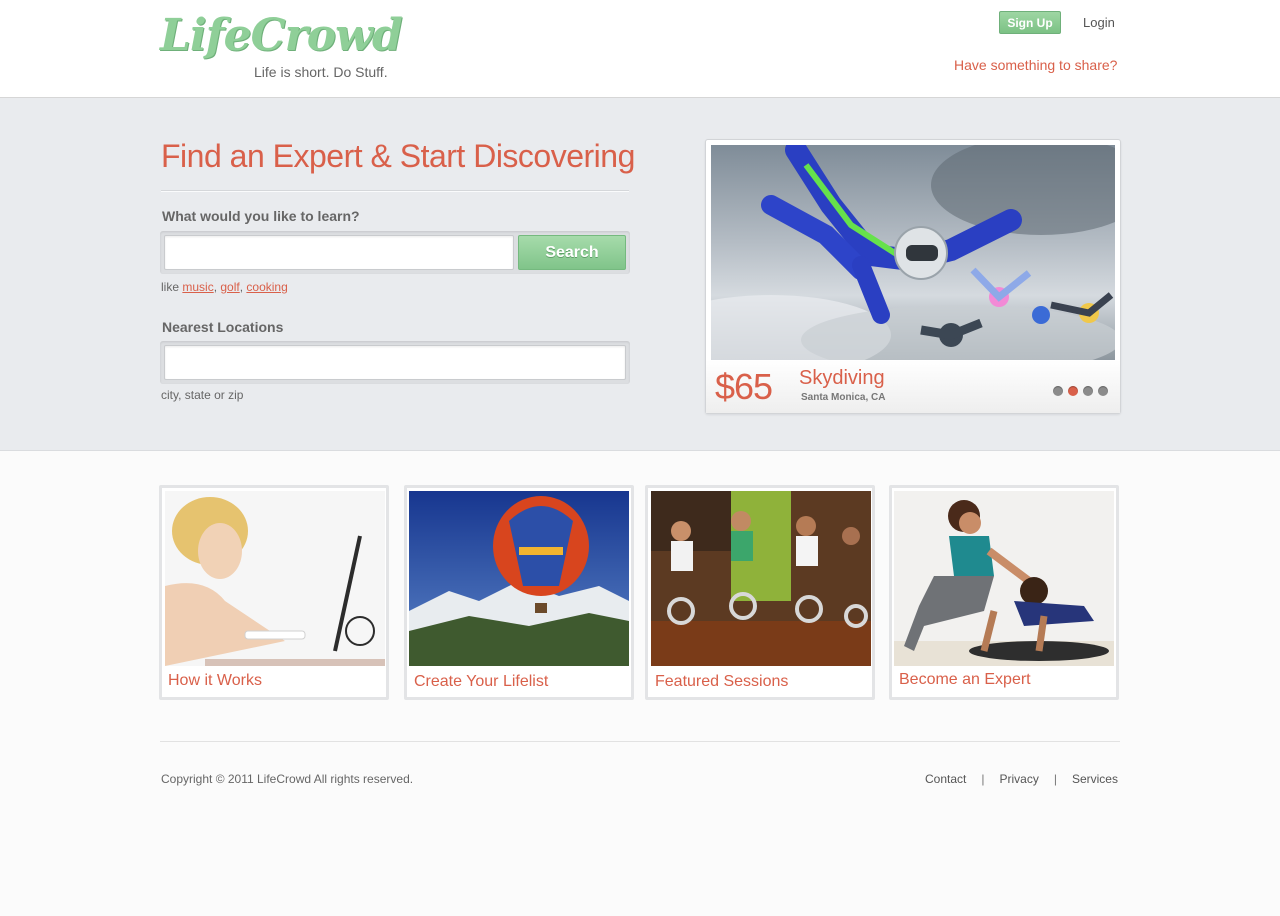 This screenshot has height=916, width=1280. Describe the element at coordinates (281, 35) in the screenshot. I see `logo: LifeCrowd` at that location.